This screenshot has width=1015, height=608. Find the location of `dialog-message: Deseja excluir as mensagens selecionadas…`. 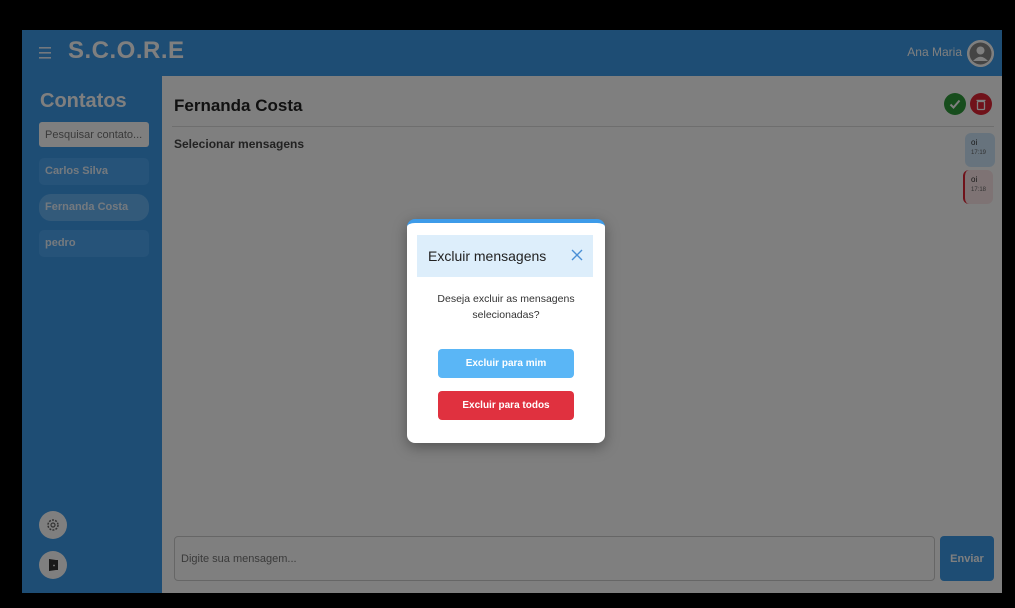

dialog-message: Deseja excluir as mensagens selecionadas… is located at coordinates (506, 307).